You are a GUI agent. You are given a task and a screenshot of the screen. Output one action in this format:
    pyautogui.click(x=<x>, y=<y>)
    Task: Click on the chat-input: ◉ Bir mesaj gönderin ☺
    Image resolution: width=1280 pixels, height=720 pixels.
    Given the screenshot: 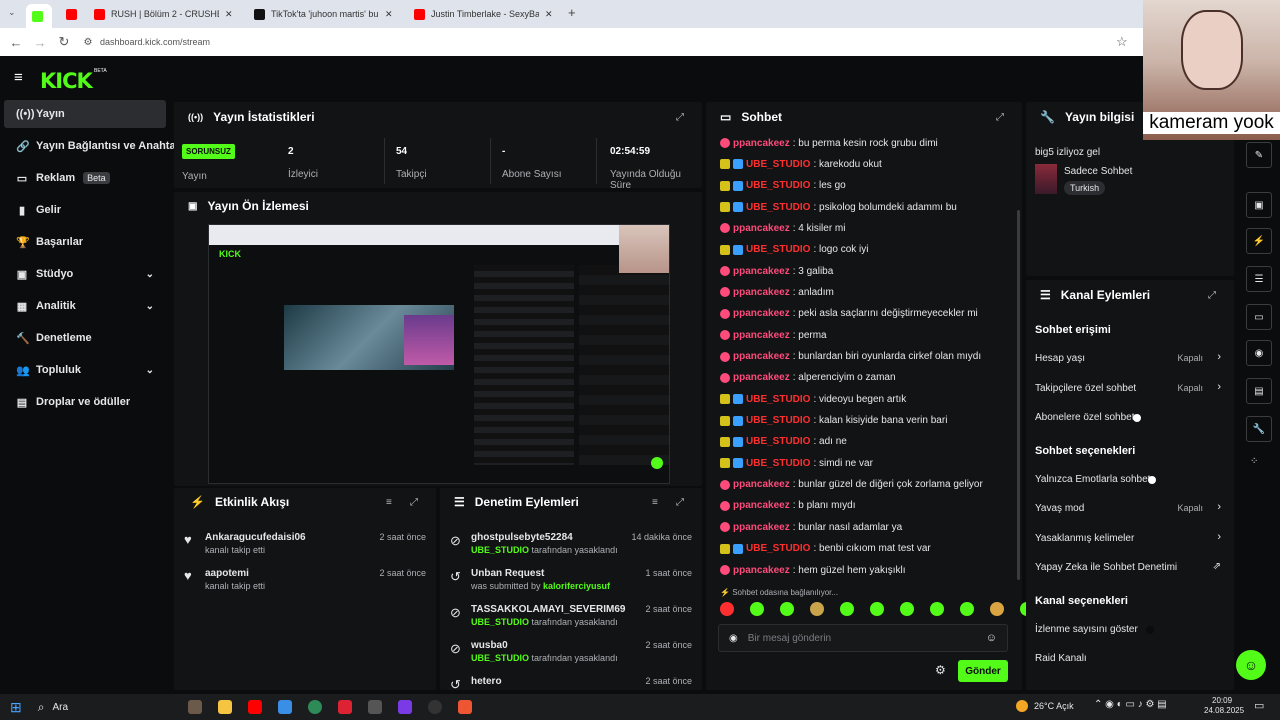 What is the action you would take?
    pyautogui.click(x=863, y=638)
    